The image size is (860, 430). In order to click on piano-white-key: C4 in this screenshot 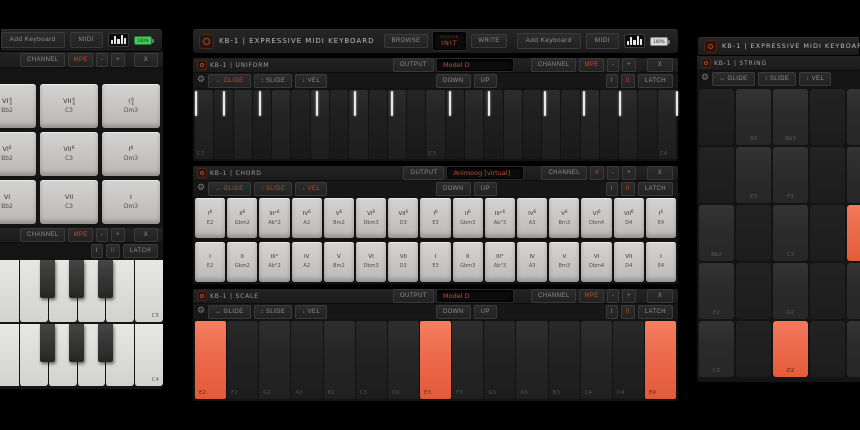, I will do `click(148, 355)`.